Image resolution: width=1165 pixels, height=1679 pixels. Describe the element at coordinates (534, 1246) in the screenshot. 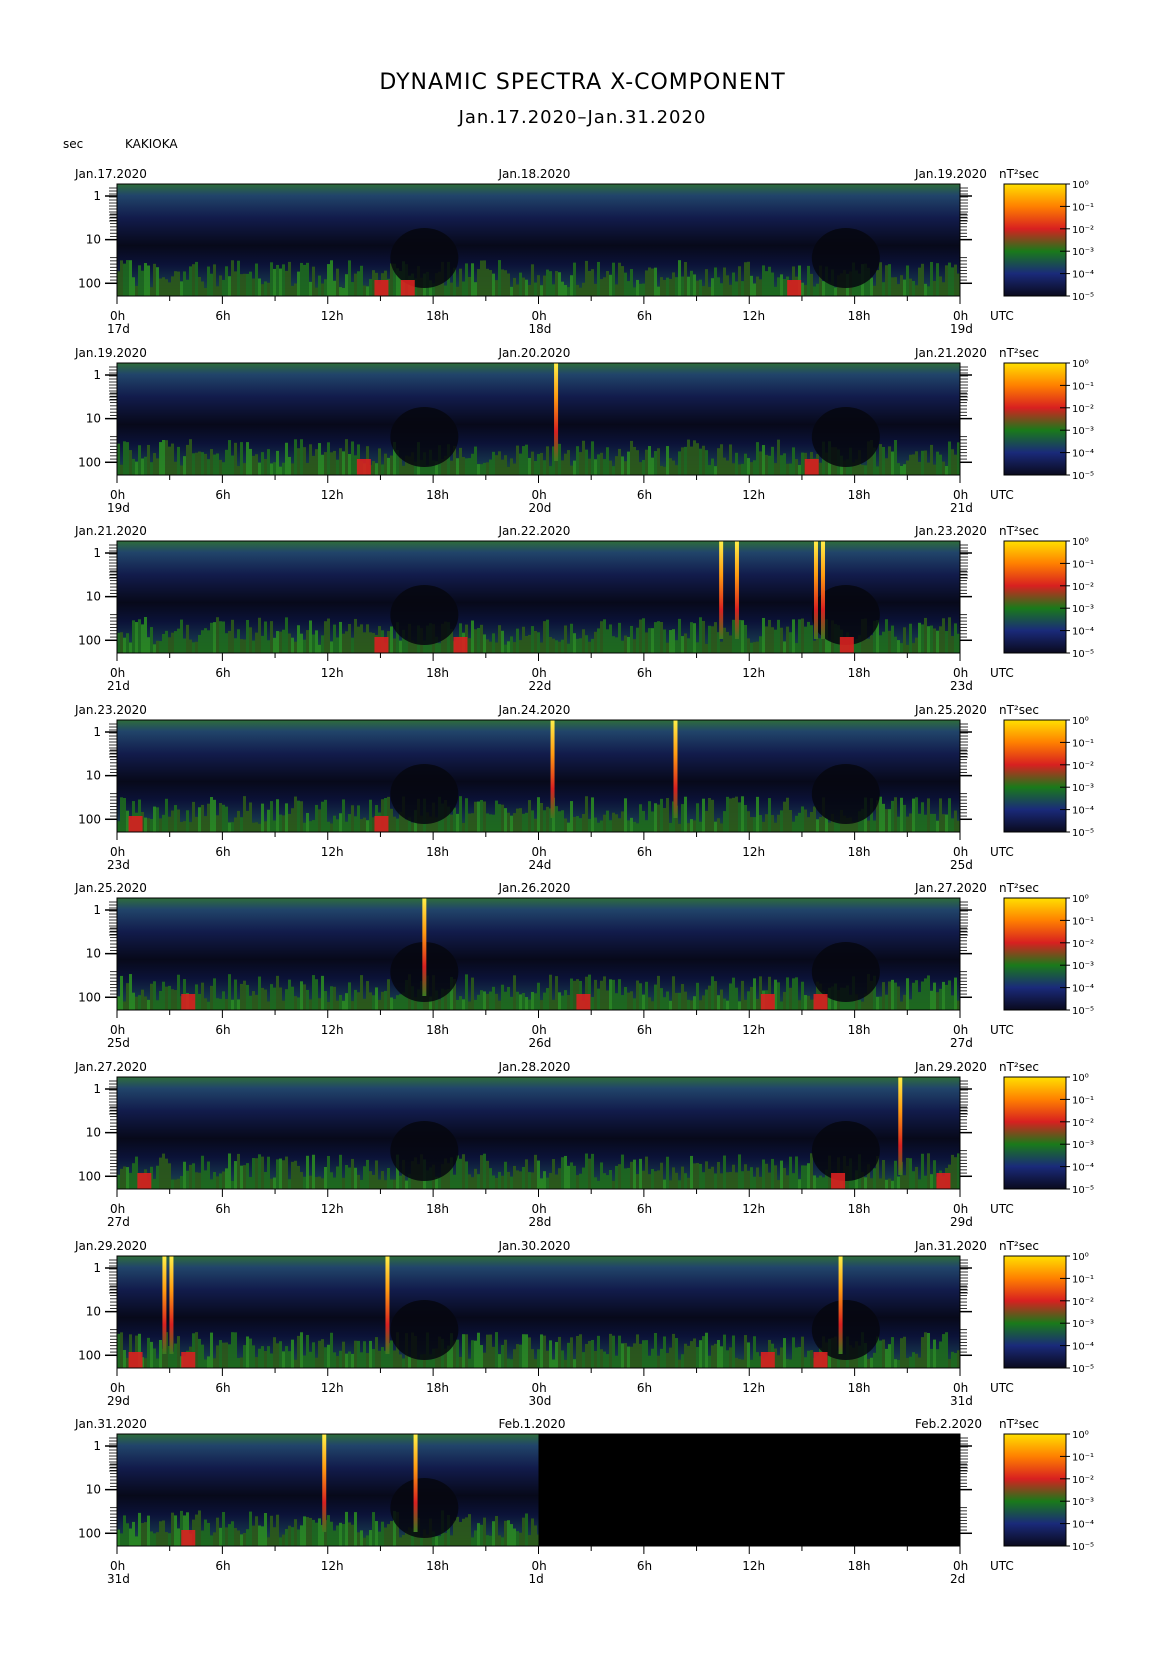

I see `panel-date-mid: Jan.30.2020` at that location.